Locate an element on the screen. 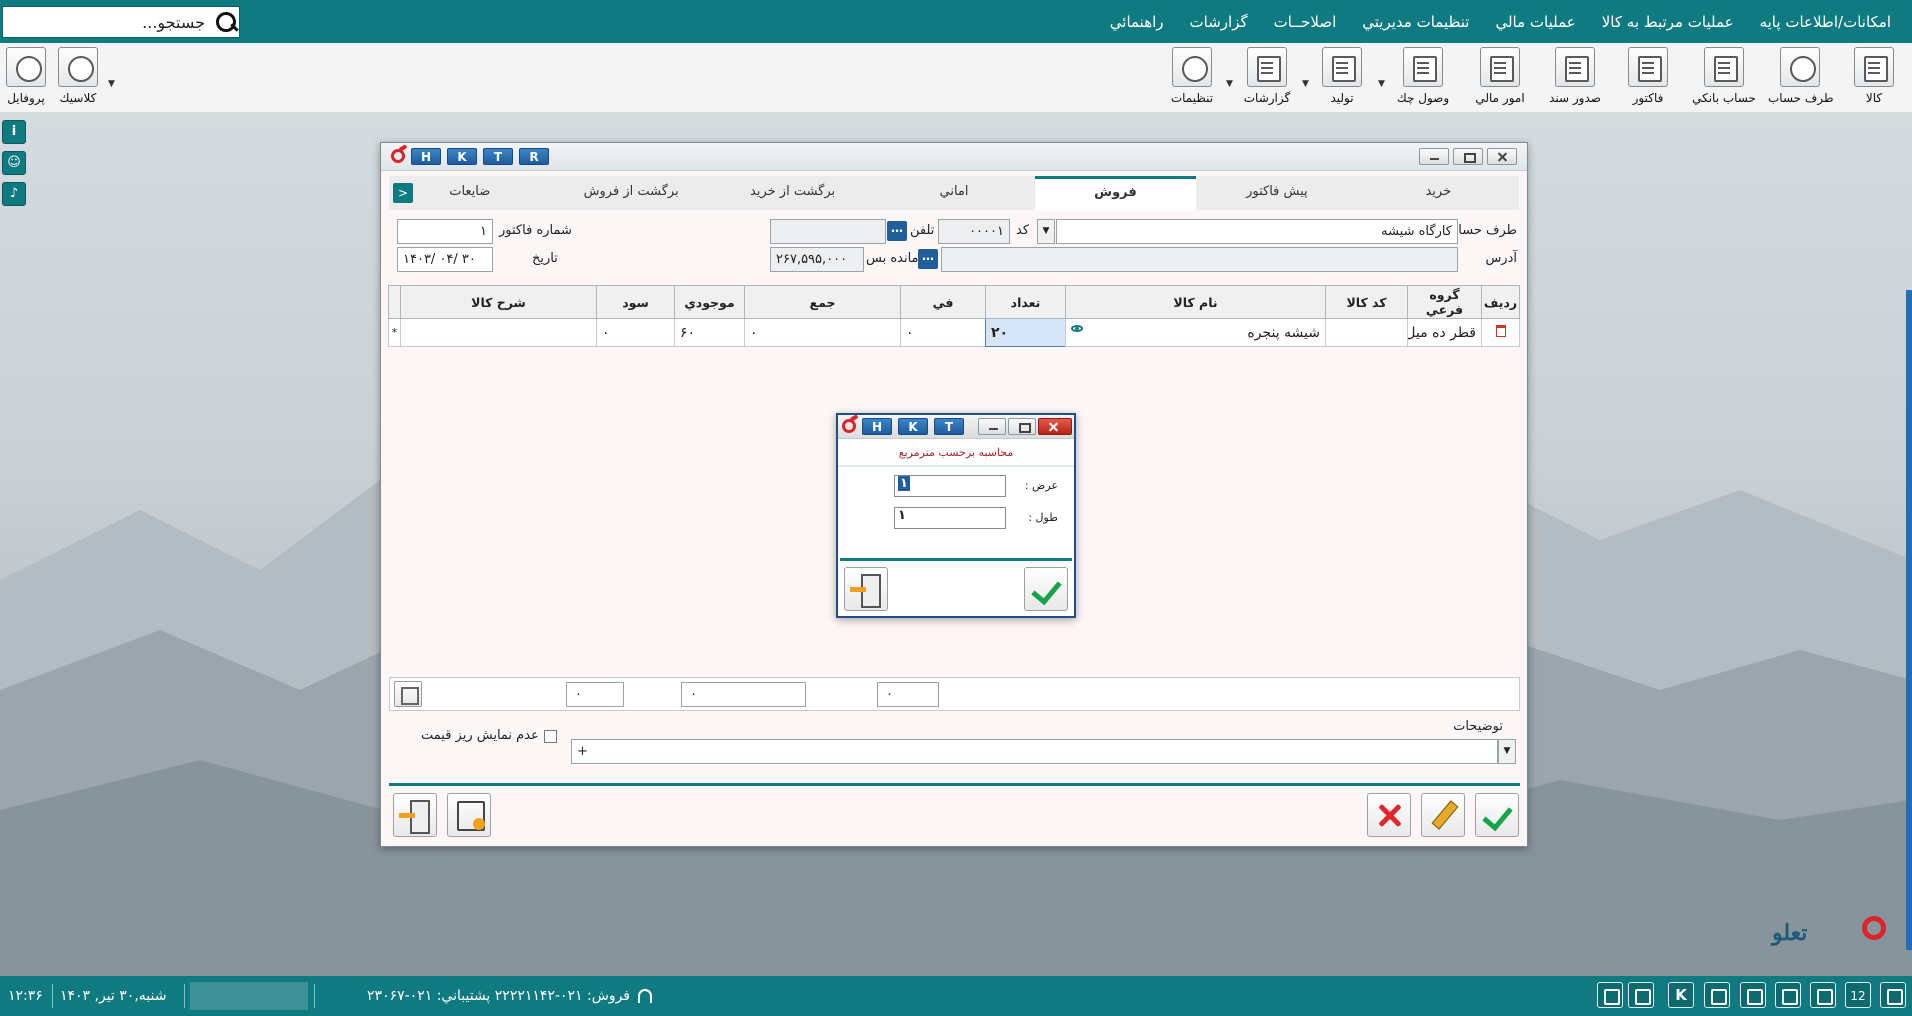 This screenshot has height=1016, width=1912. menu-basic-info: امکانات/اطلاعات پايه is located at coordinates (1825, 22).